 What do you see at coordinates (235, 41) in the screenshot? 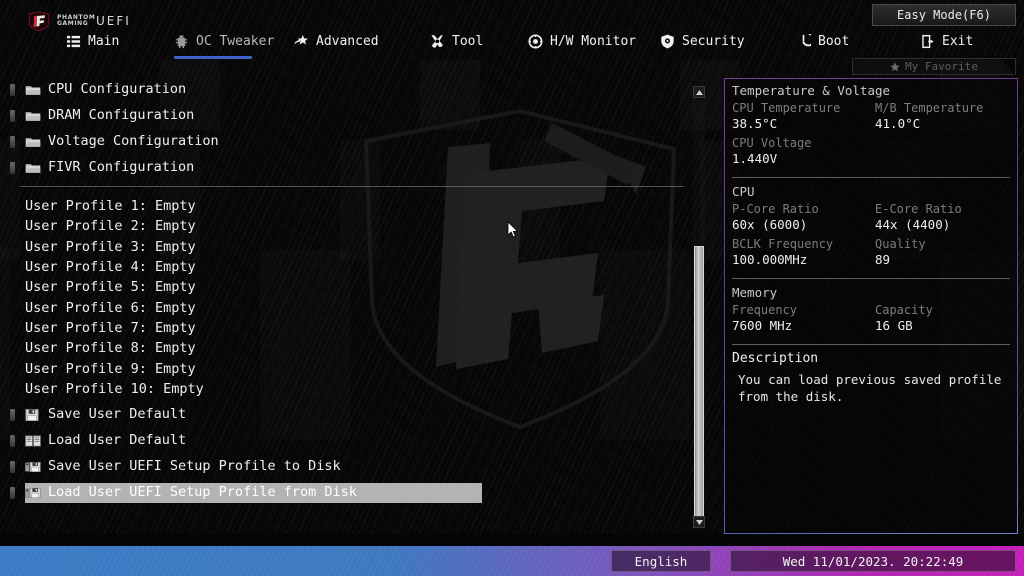
I see `nav-tab-label: OC Tweaker` at bounding box center [235, 41].